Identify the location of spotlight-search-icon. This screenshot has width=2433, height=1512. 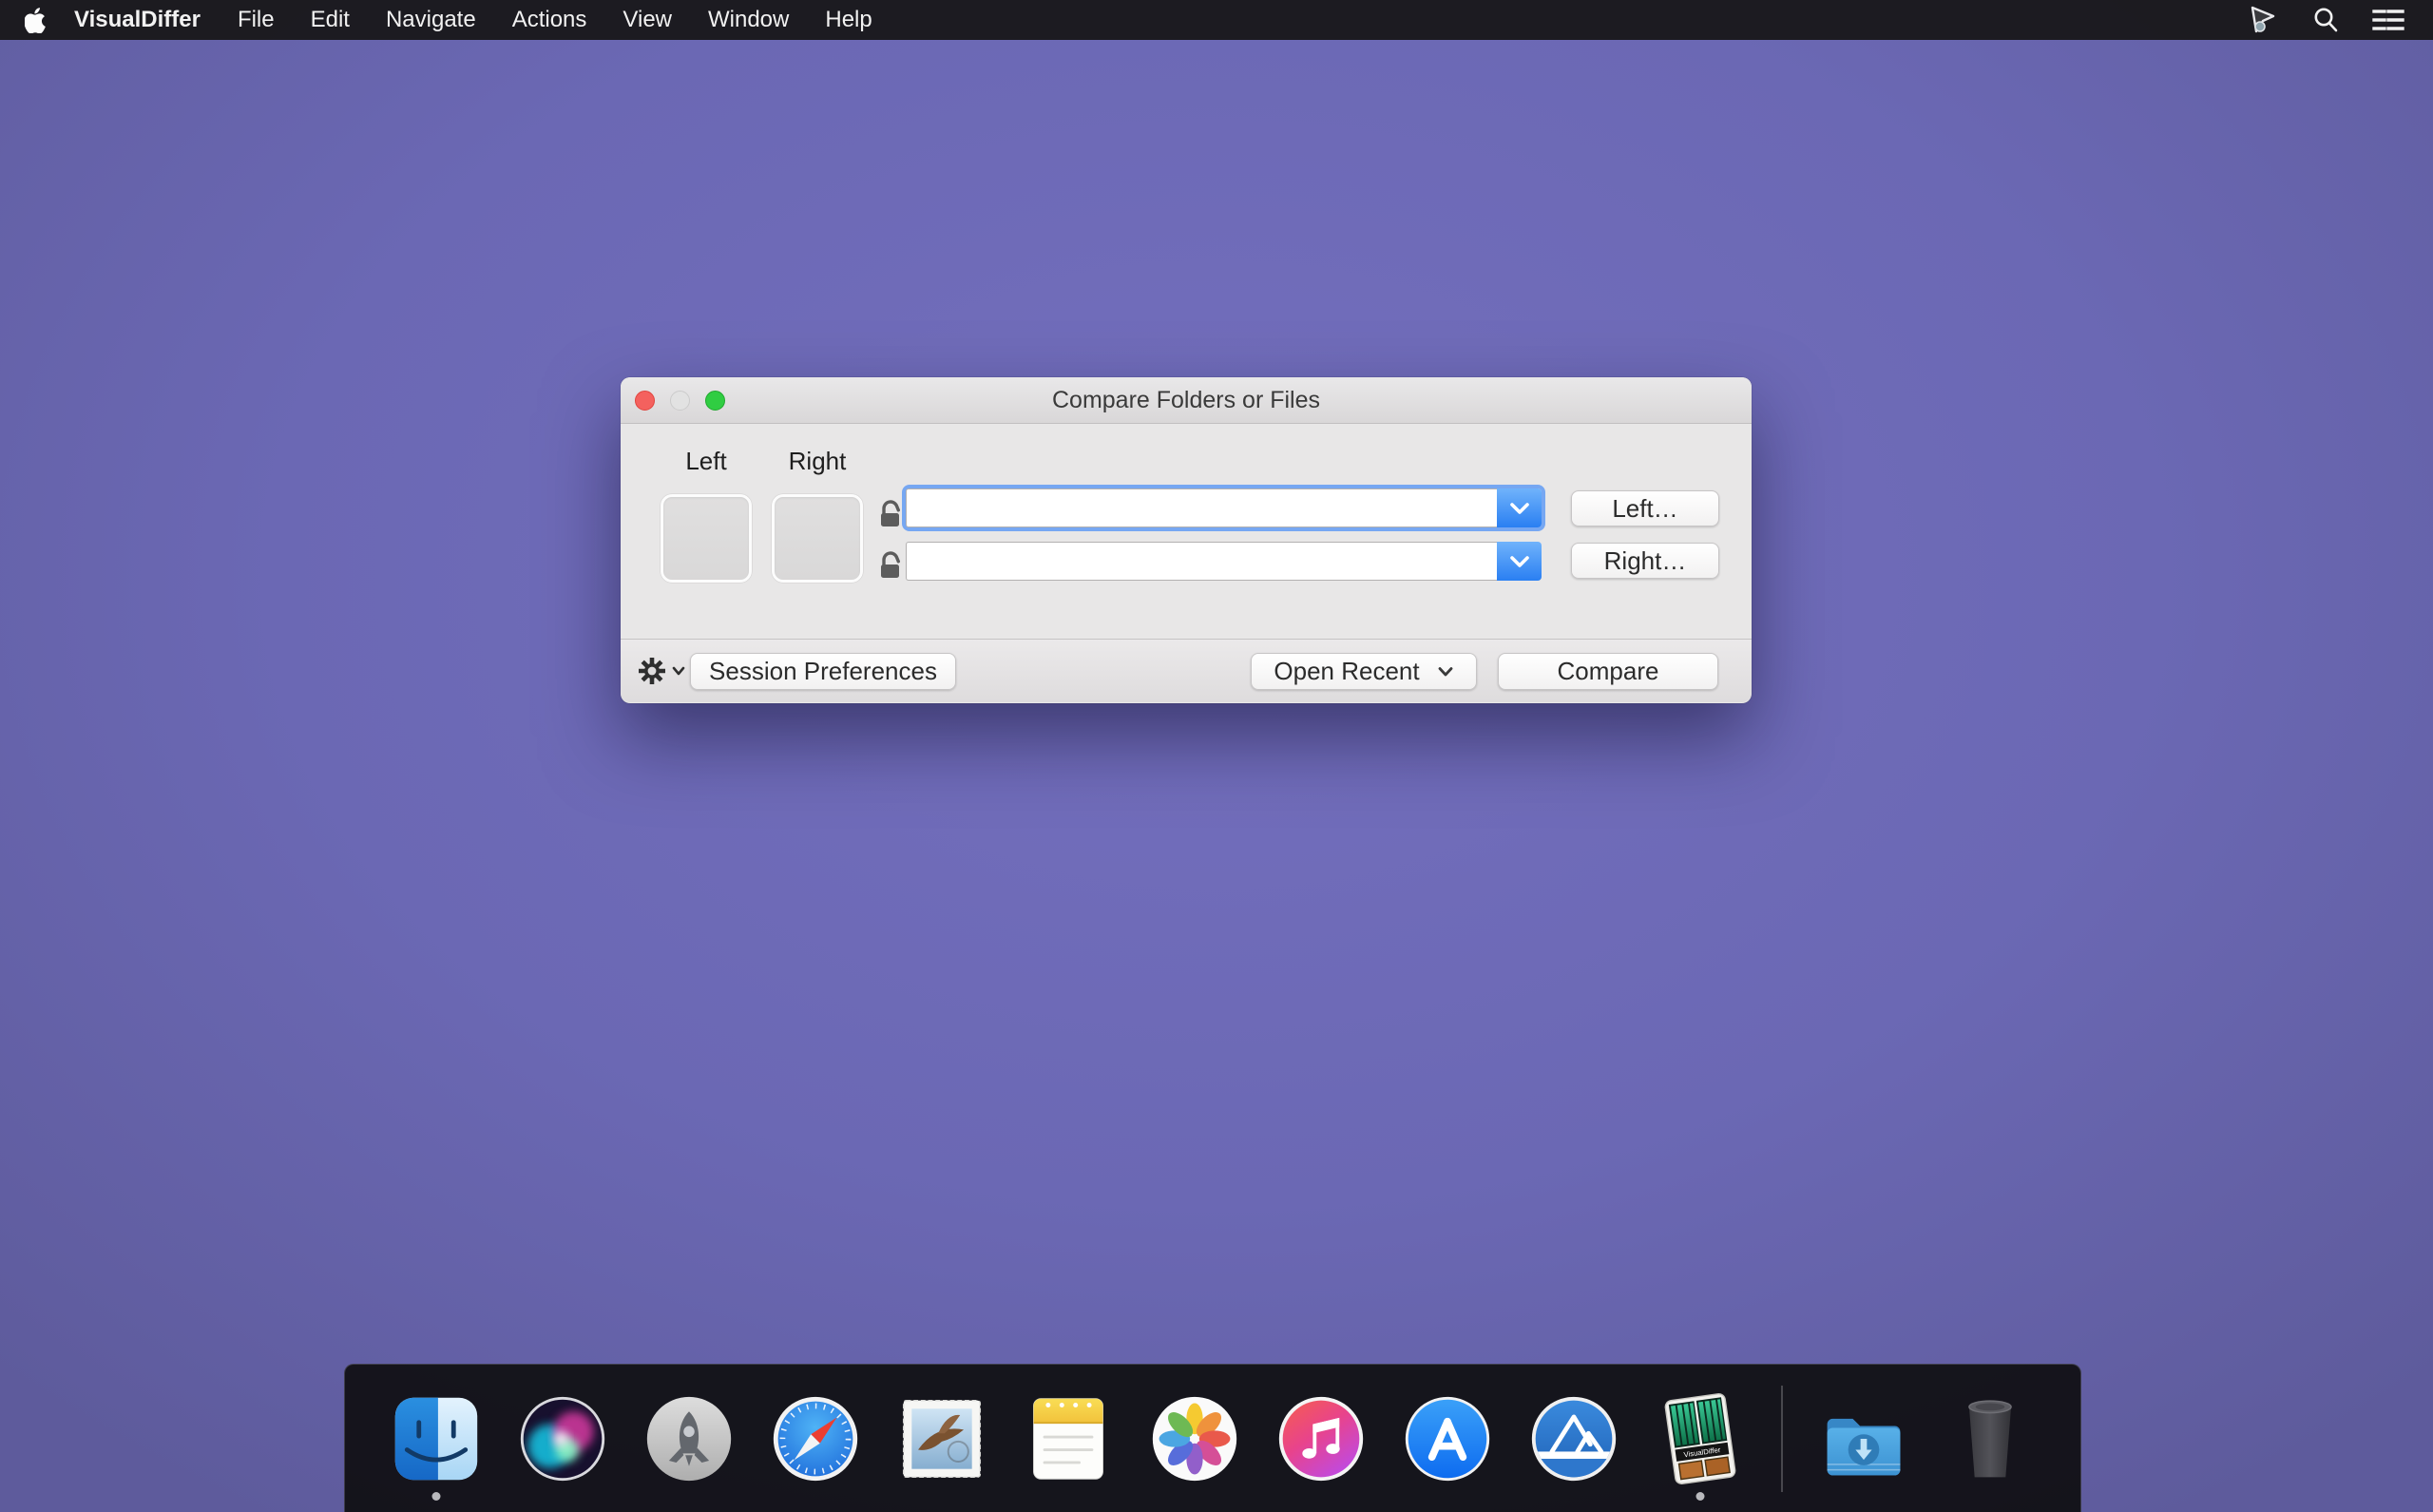
(2325, 20).